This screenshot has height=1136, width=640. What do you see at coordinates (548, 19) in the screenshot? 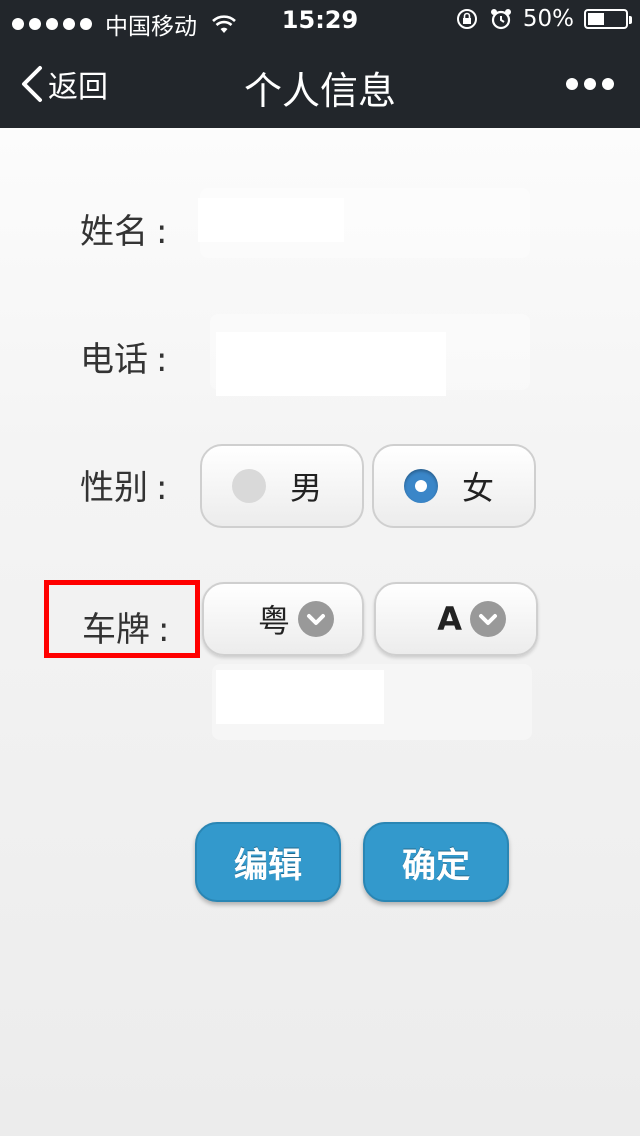
I see `battery-percent: 50%` at bounding box center [548, 19].